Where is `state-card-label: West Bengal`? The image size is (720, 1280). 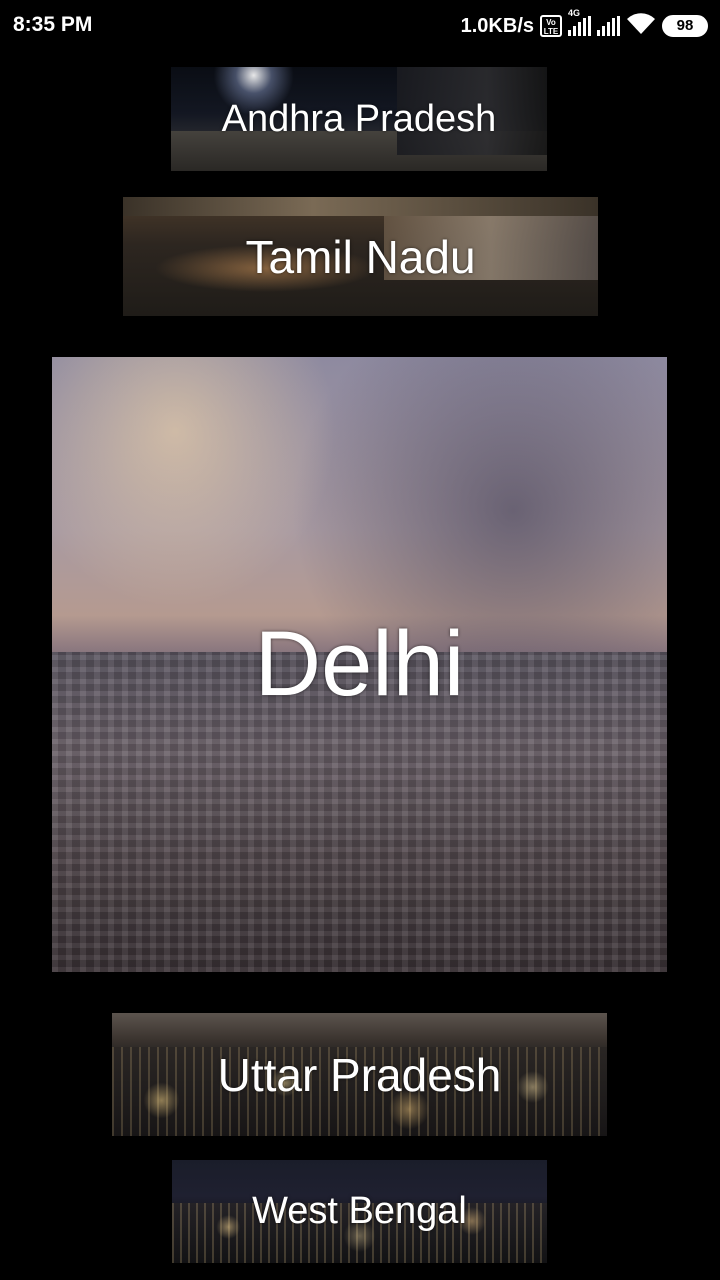
state-card-label: West Bengal is located at coordinates (359, 1211).